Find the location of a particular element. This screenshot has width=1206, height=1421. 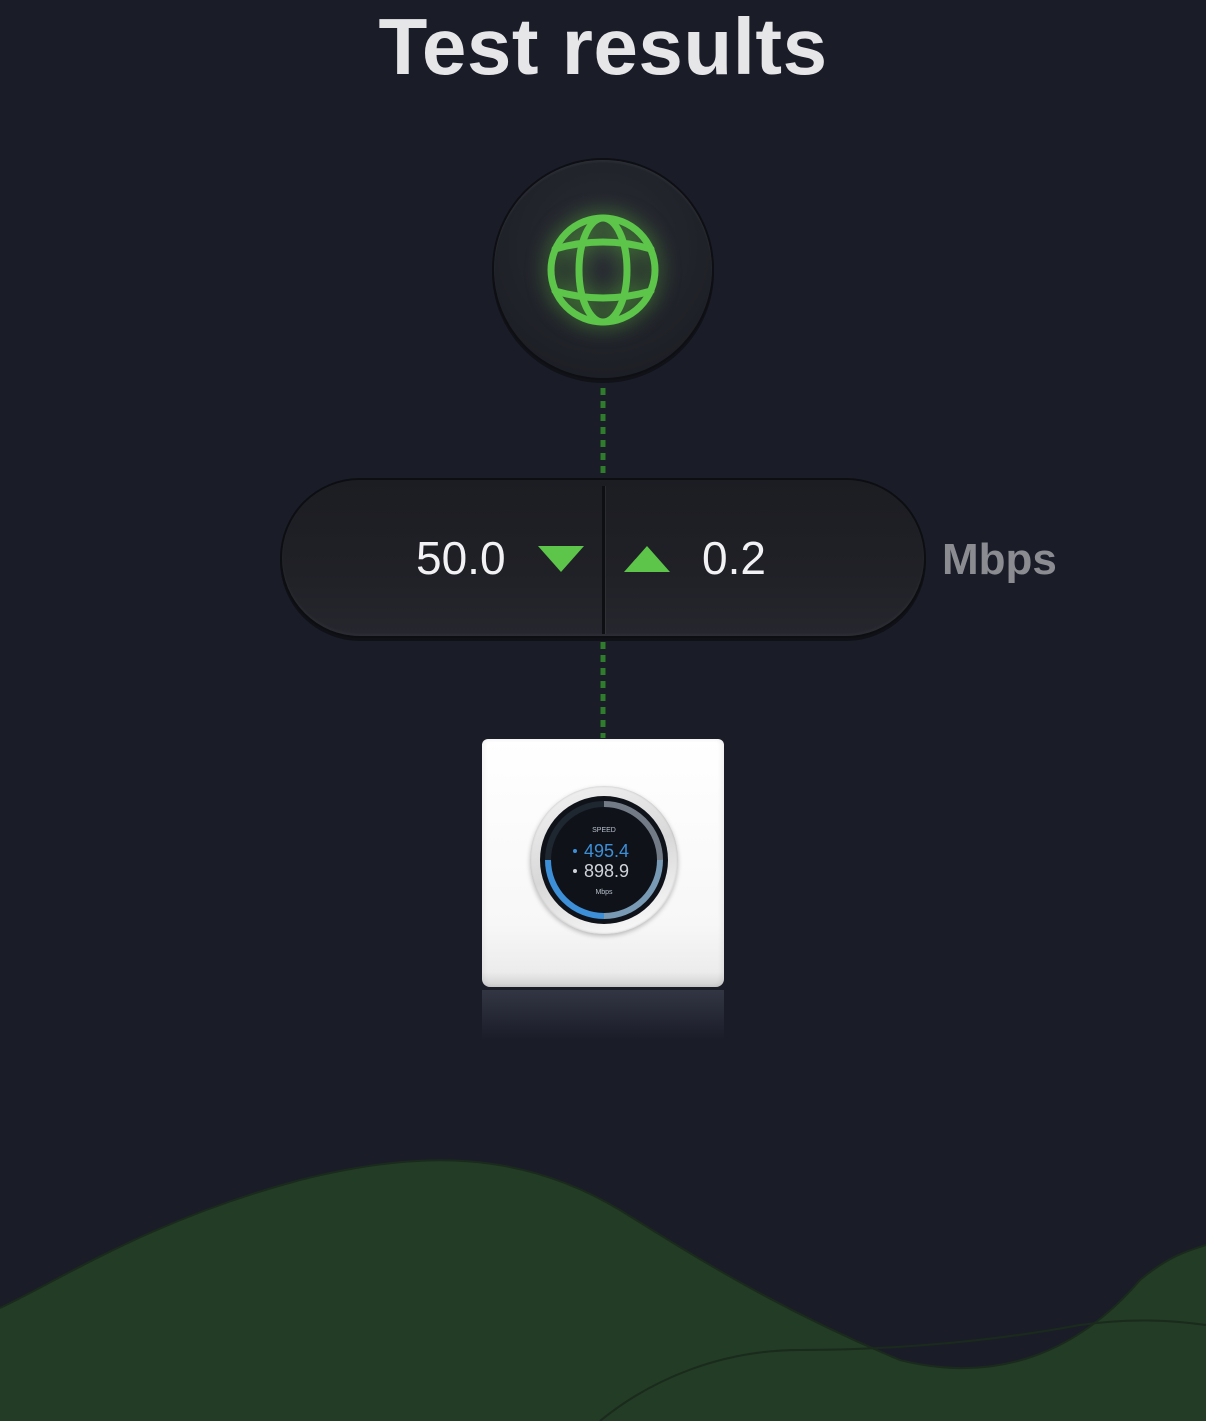

connection-line-top is located at coordinates (603, 434).